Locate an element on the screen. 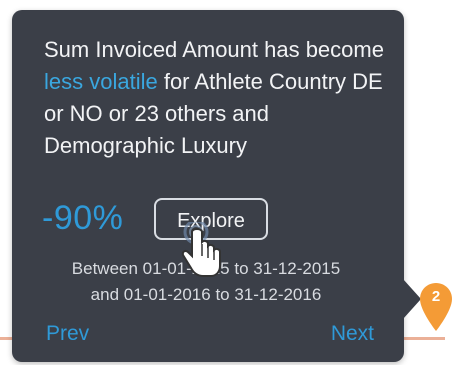  period-line-1: Between 01-01-2015 to 31-12-2015 is located at coordinates (206, 268).